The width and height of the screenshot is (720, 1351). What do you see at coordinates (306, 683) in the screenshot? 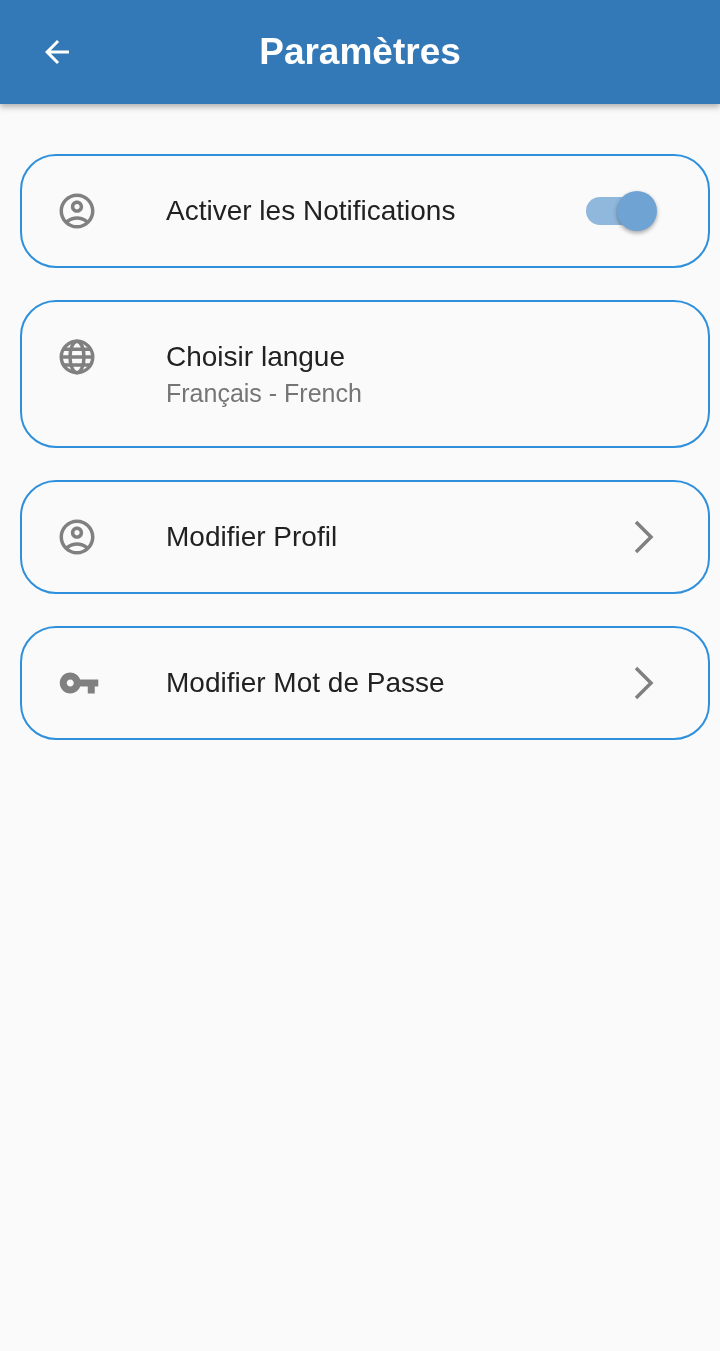
I see `item-title: Modifier Mot de Passe` at bounding box center [306, 683].